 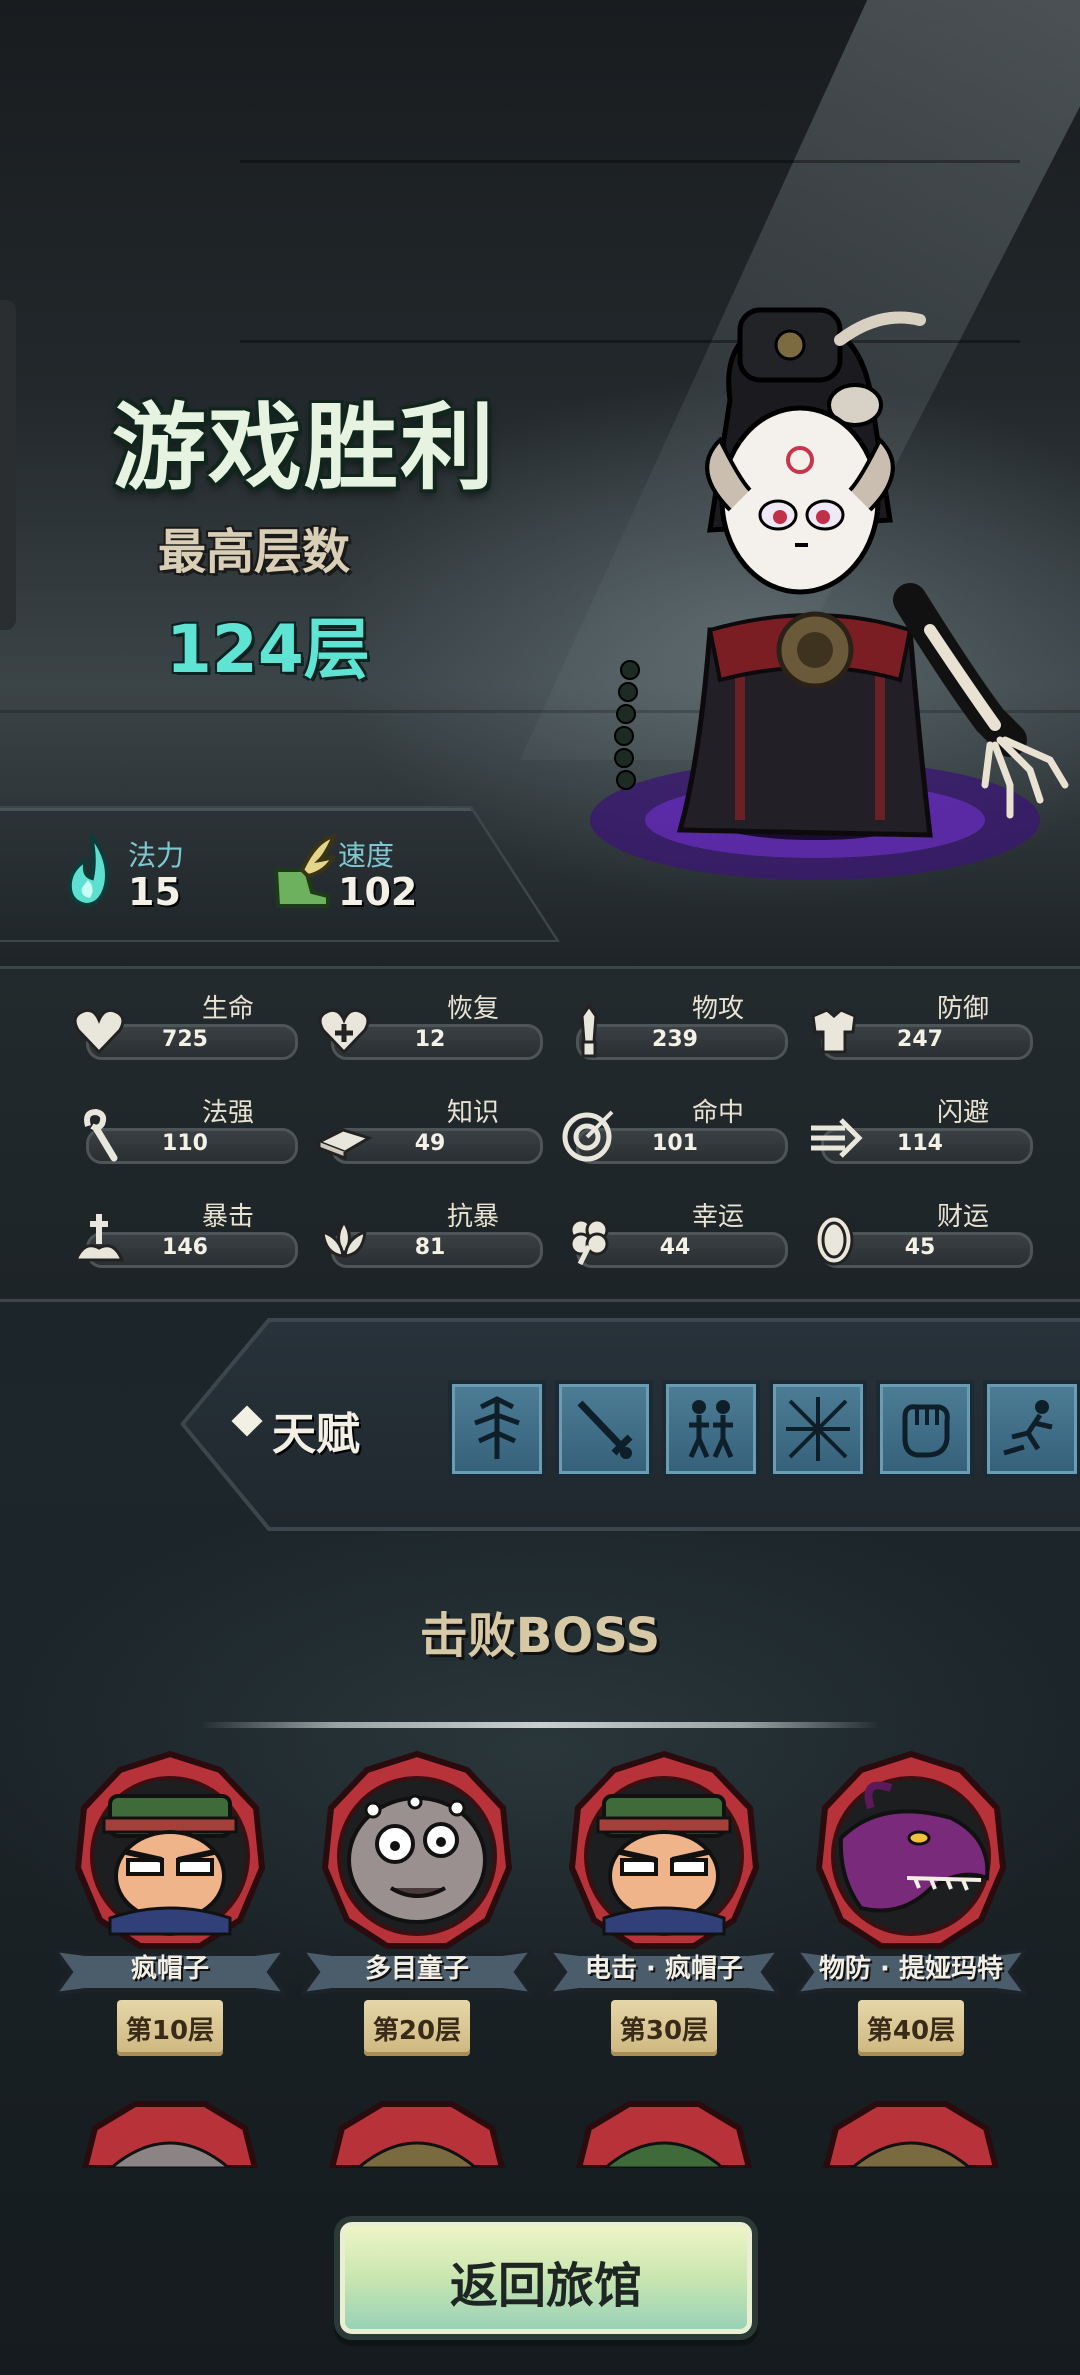 I want to click on critical-dagger-icon, so click(x=99, y=1238).